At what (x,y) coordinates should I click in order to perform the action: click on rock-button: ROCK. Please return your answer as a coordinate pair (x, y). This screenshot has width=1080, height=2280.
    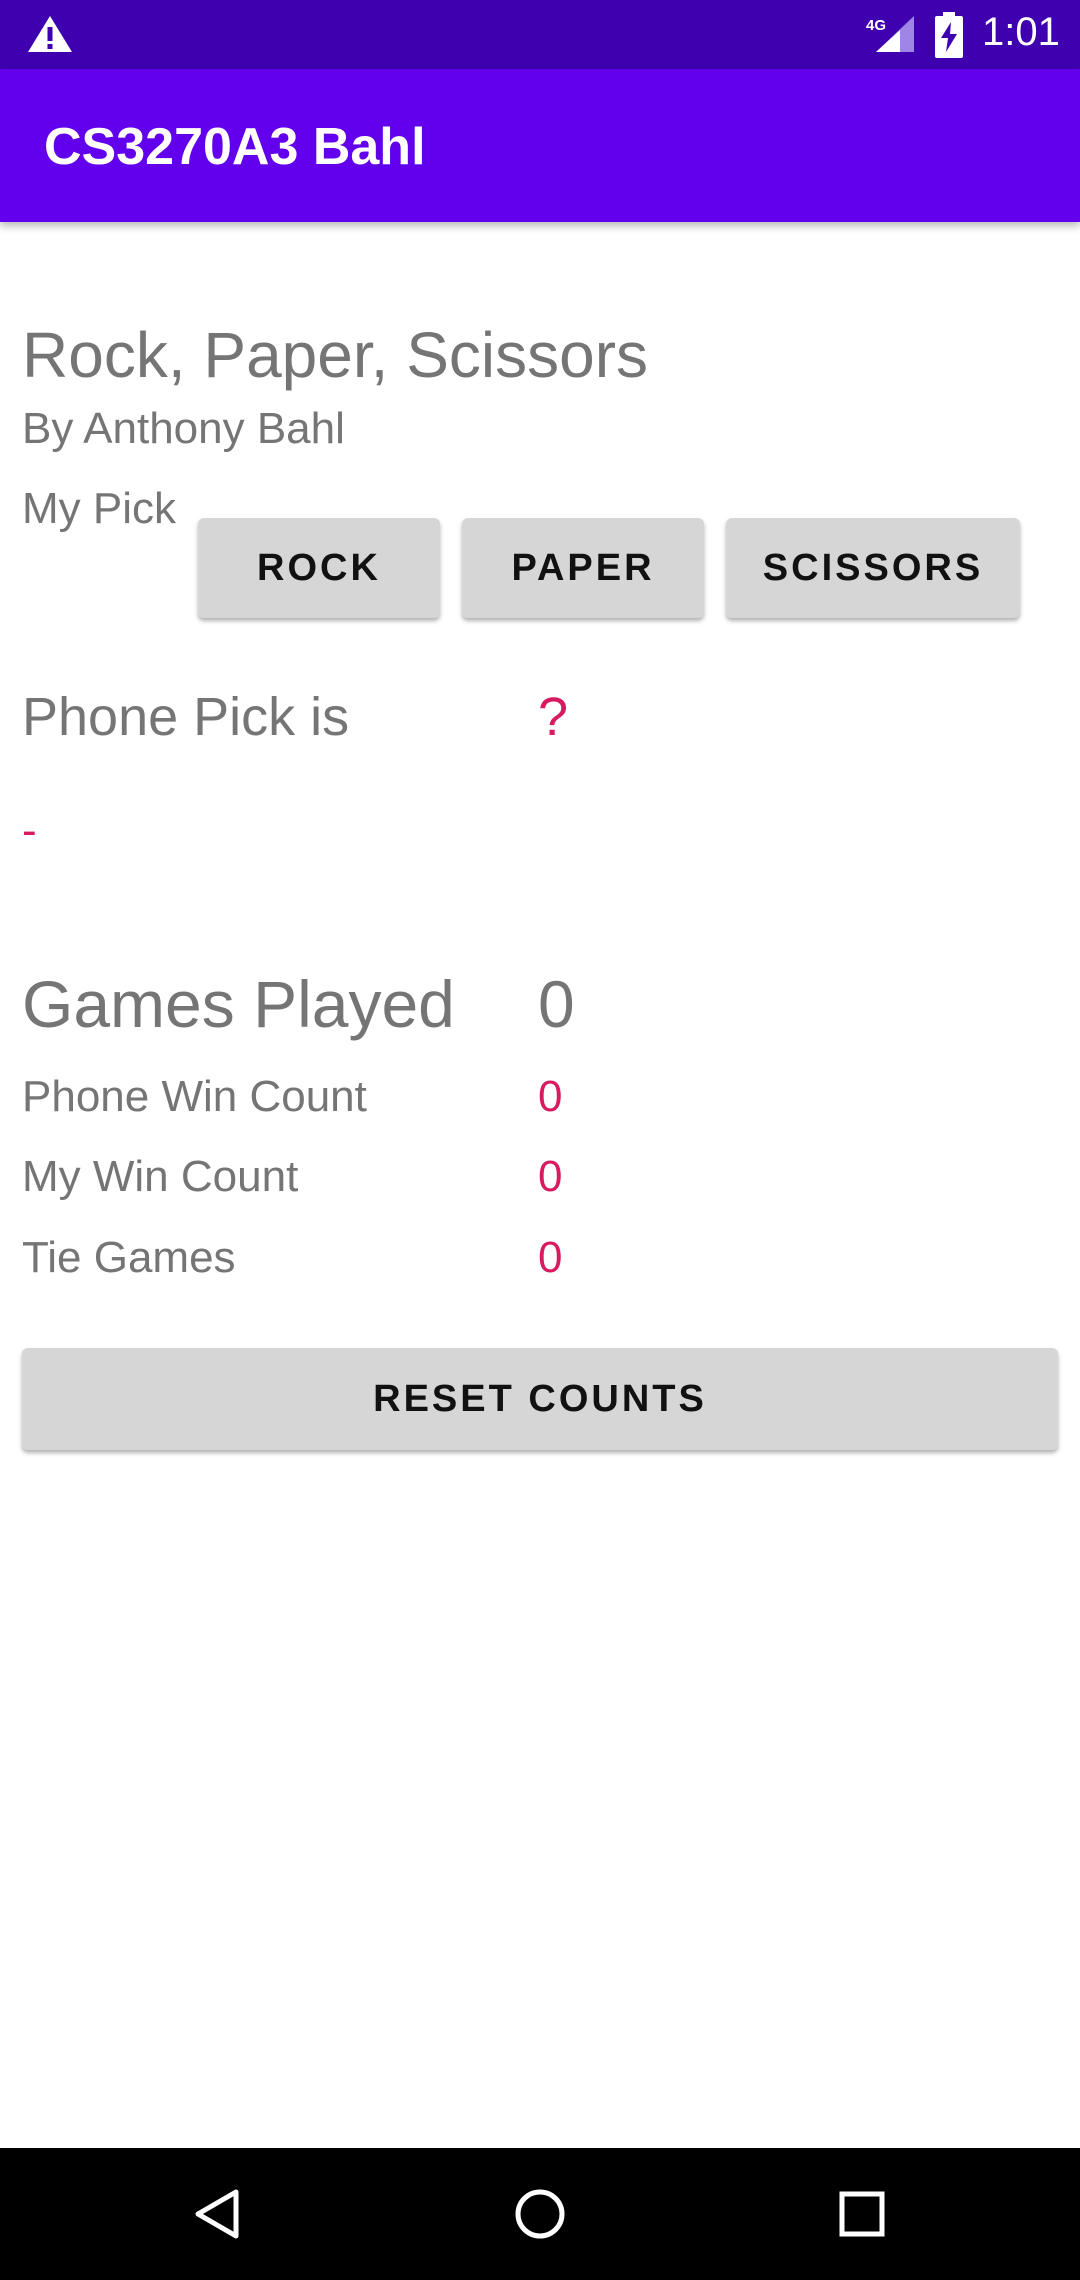
    Looking at the image, I should click on (319, 568).